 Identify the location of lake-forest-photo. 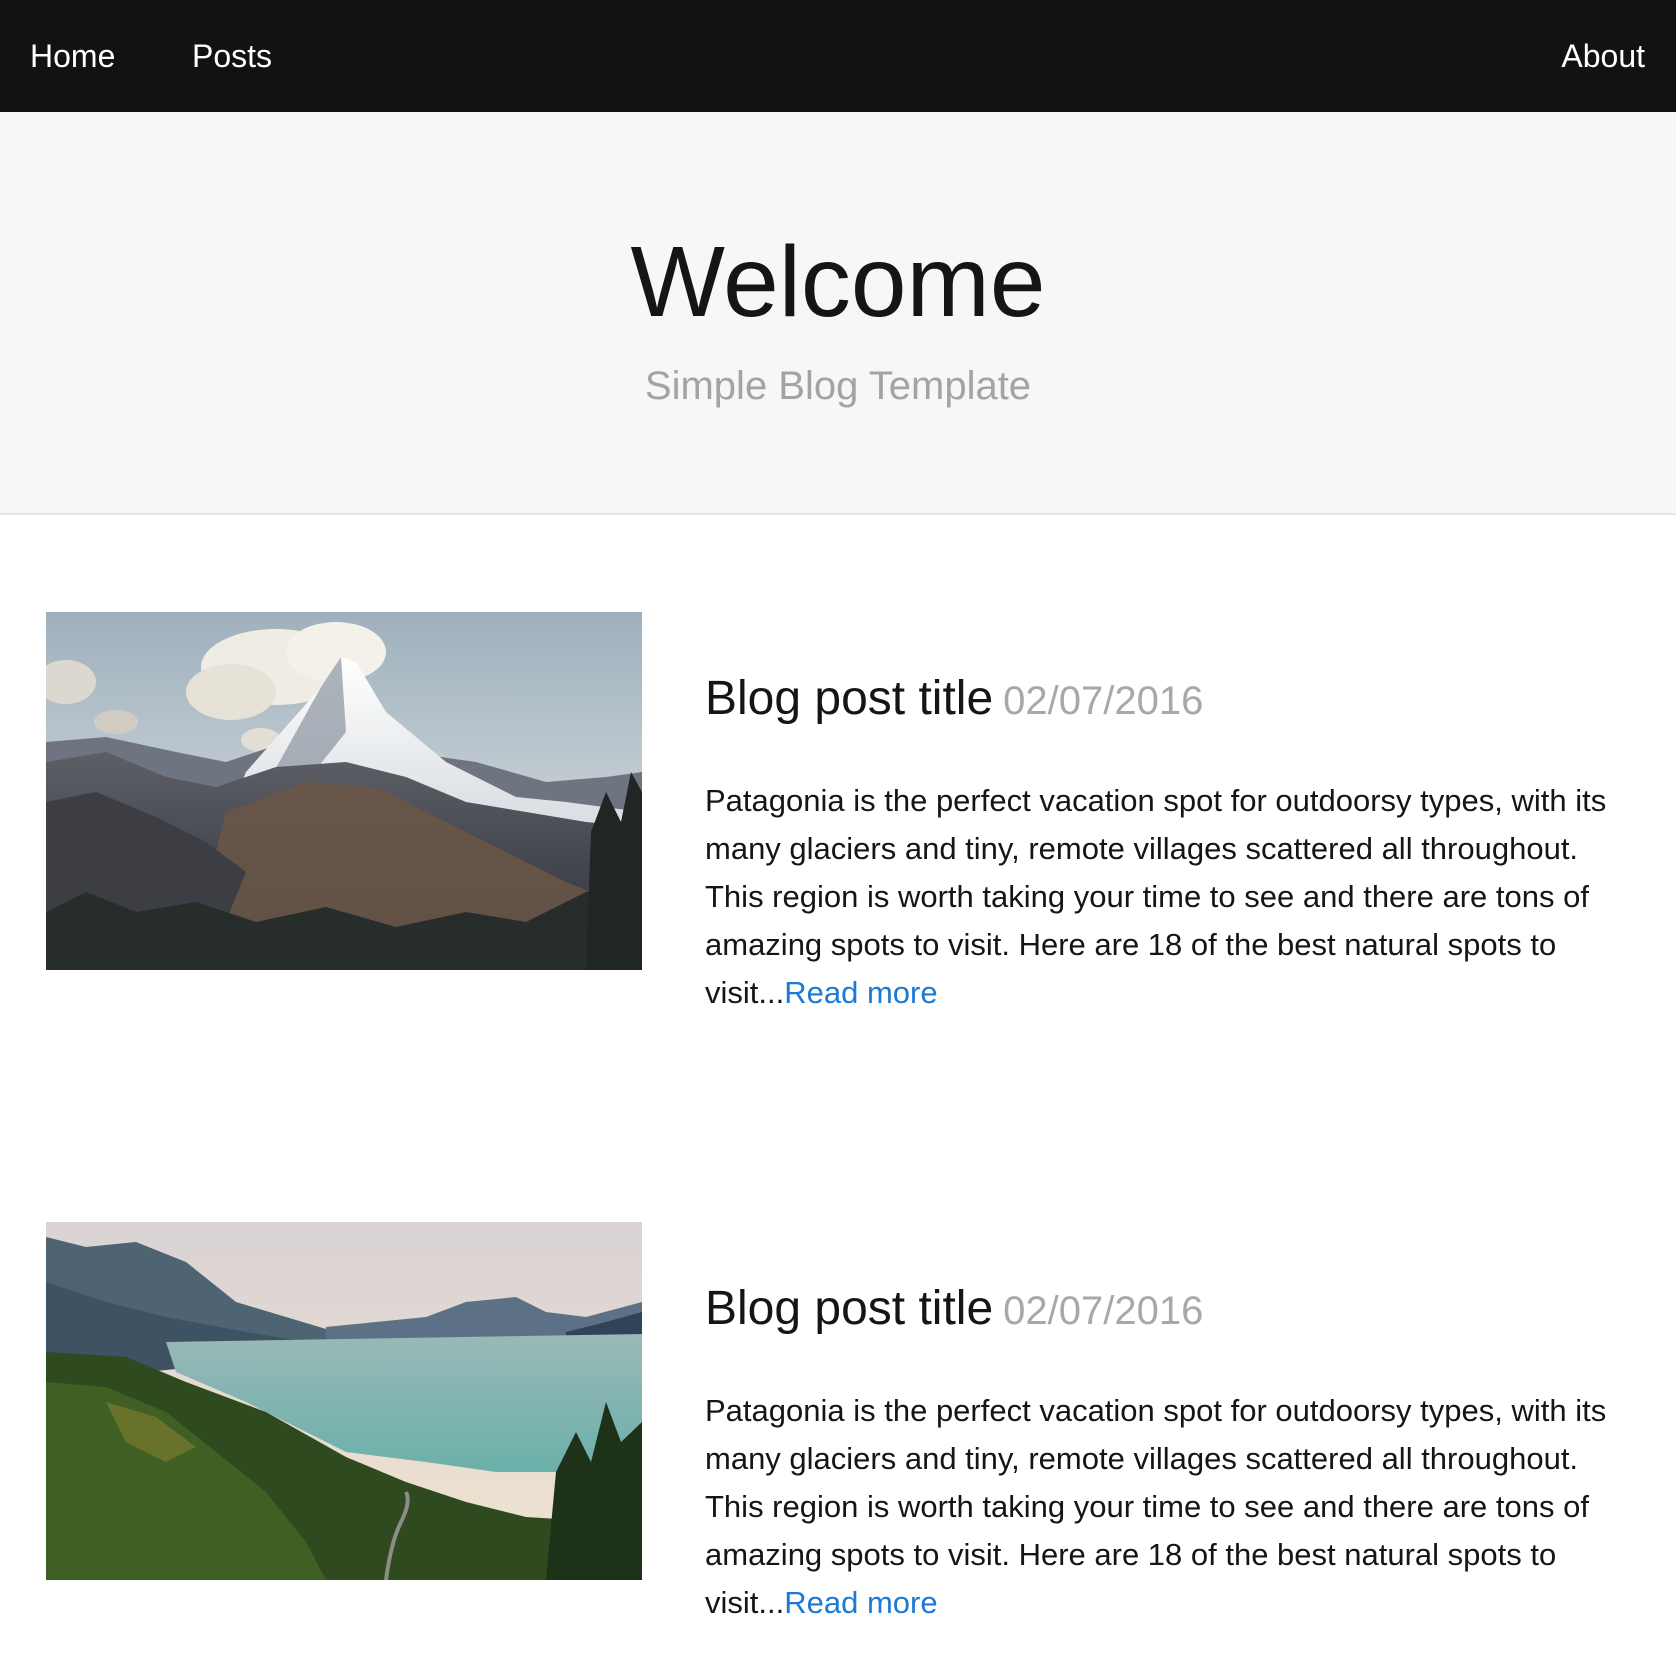
(344, 1401).